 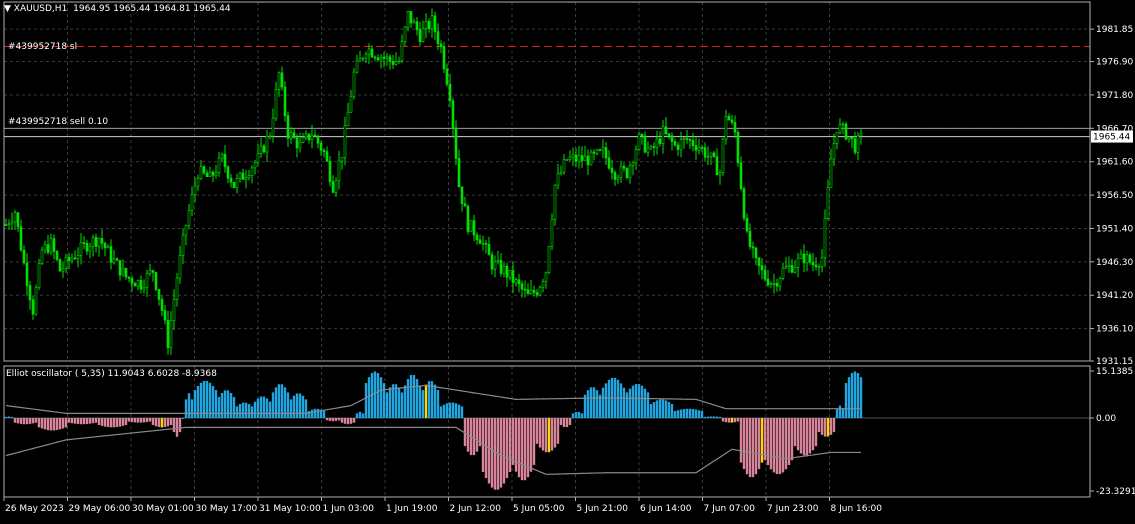 What do you see at coordinates (43, 47) in the screenshot?
I see `sl-label: #439952718 sl` at bounding box center [43, 47].